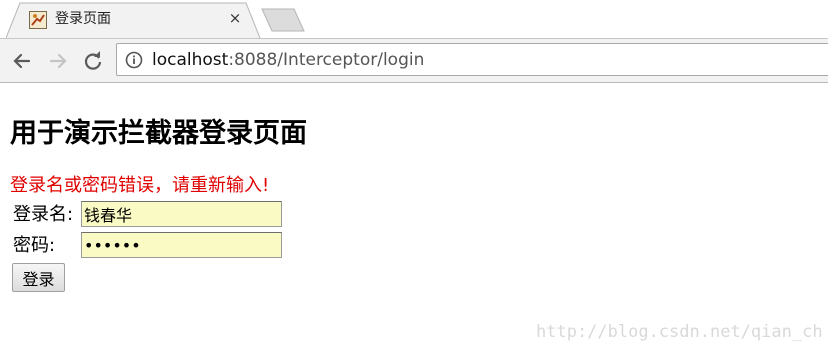 This screenshot has width=828, height=354. I want to click on close-icon: ×, so click(235, 18).